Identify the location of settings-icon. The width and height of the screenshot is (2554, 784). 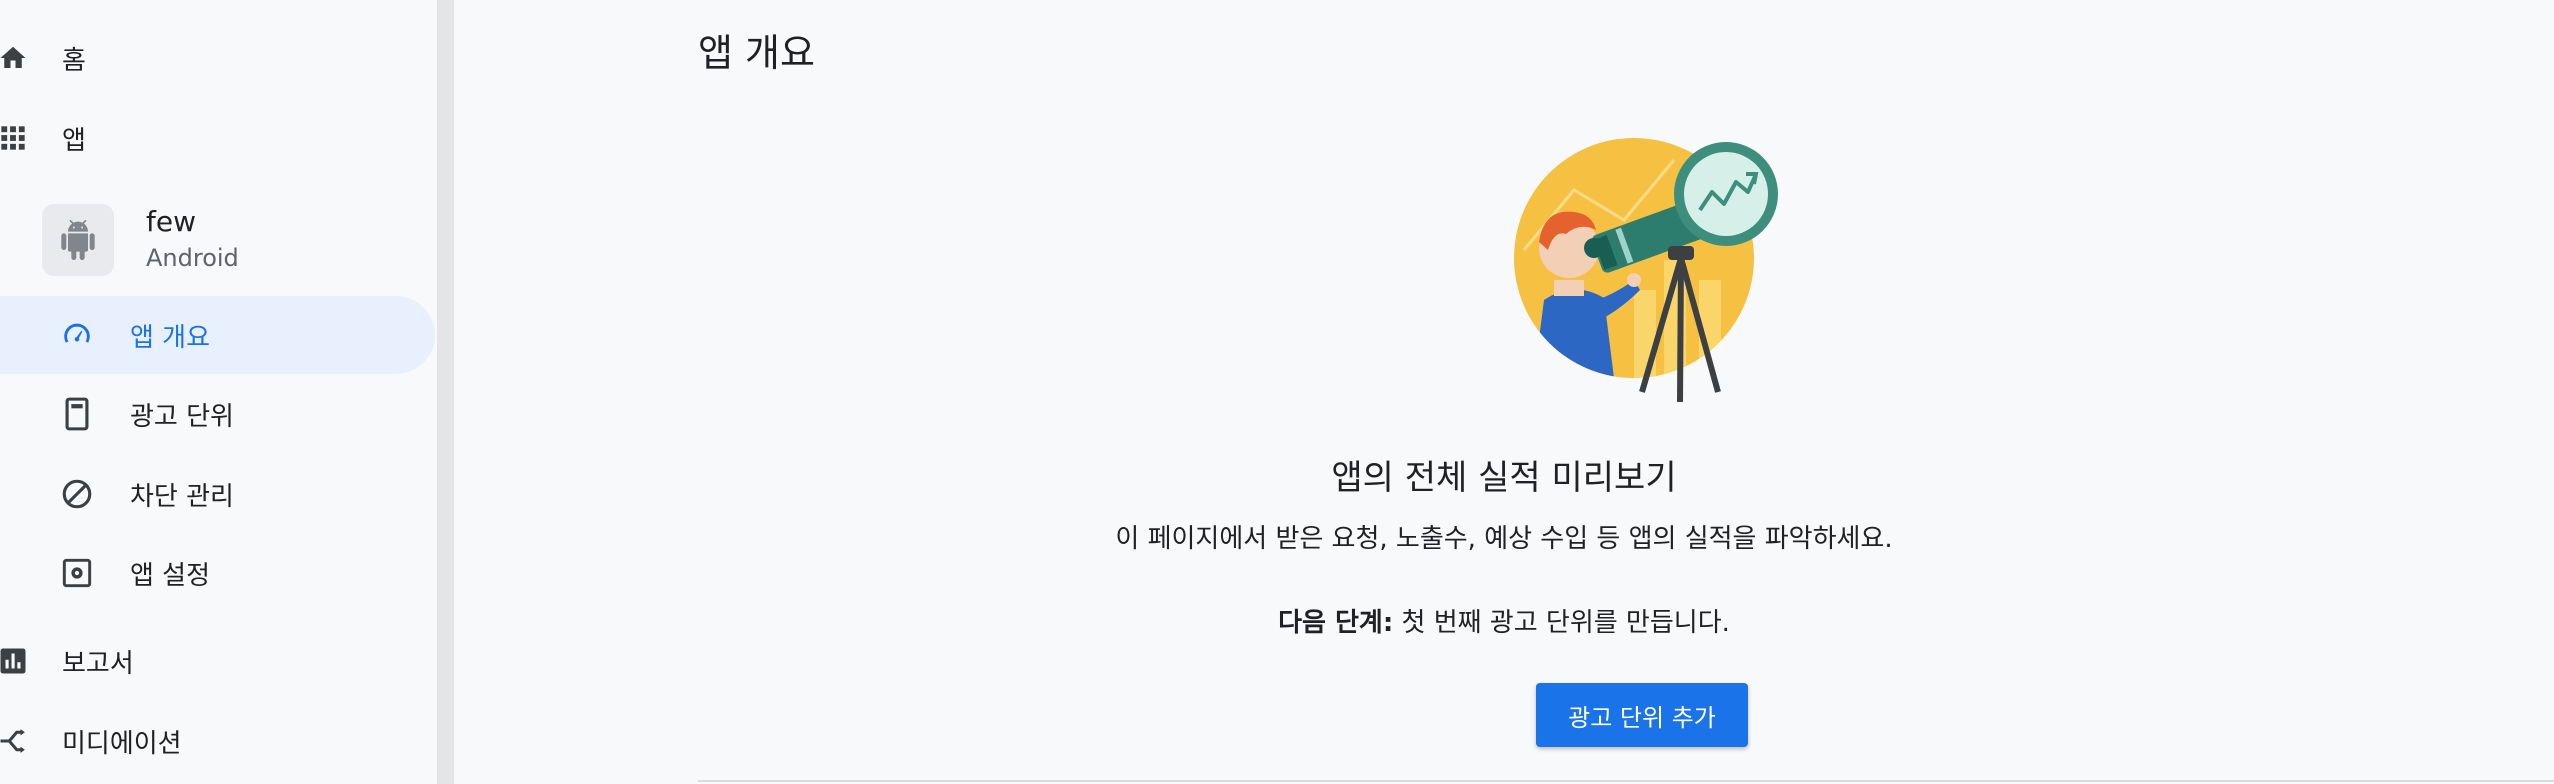
(77, 573).